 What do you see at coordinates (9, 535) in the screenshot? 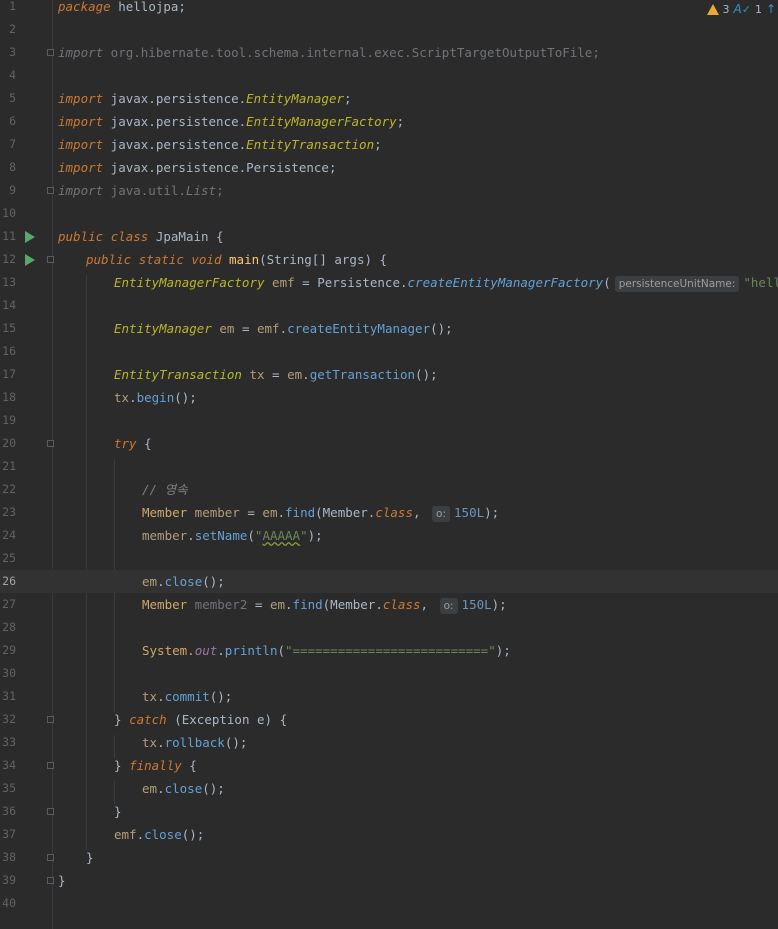
I see `line-number: 24` at bounding box center [9, 535].